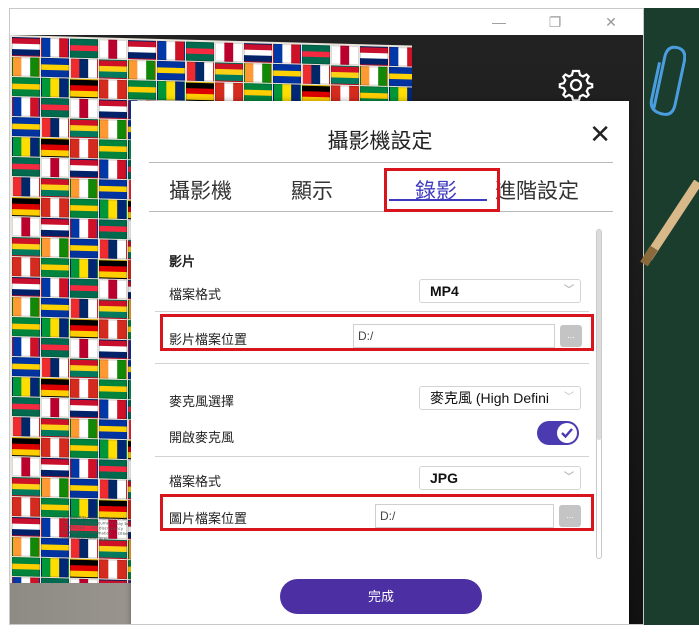 The image size is (699, 633). What do you see at coordinates (569, 290) in the screenshot?
I see `chevron-down-icon: ﹀` at bounding box center [569, 290].